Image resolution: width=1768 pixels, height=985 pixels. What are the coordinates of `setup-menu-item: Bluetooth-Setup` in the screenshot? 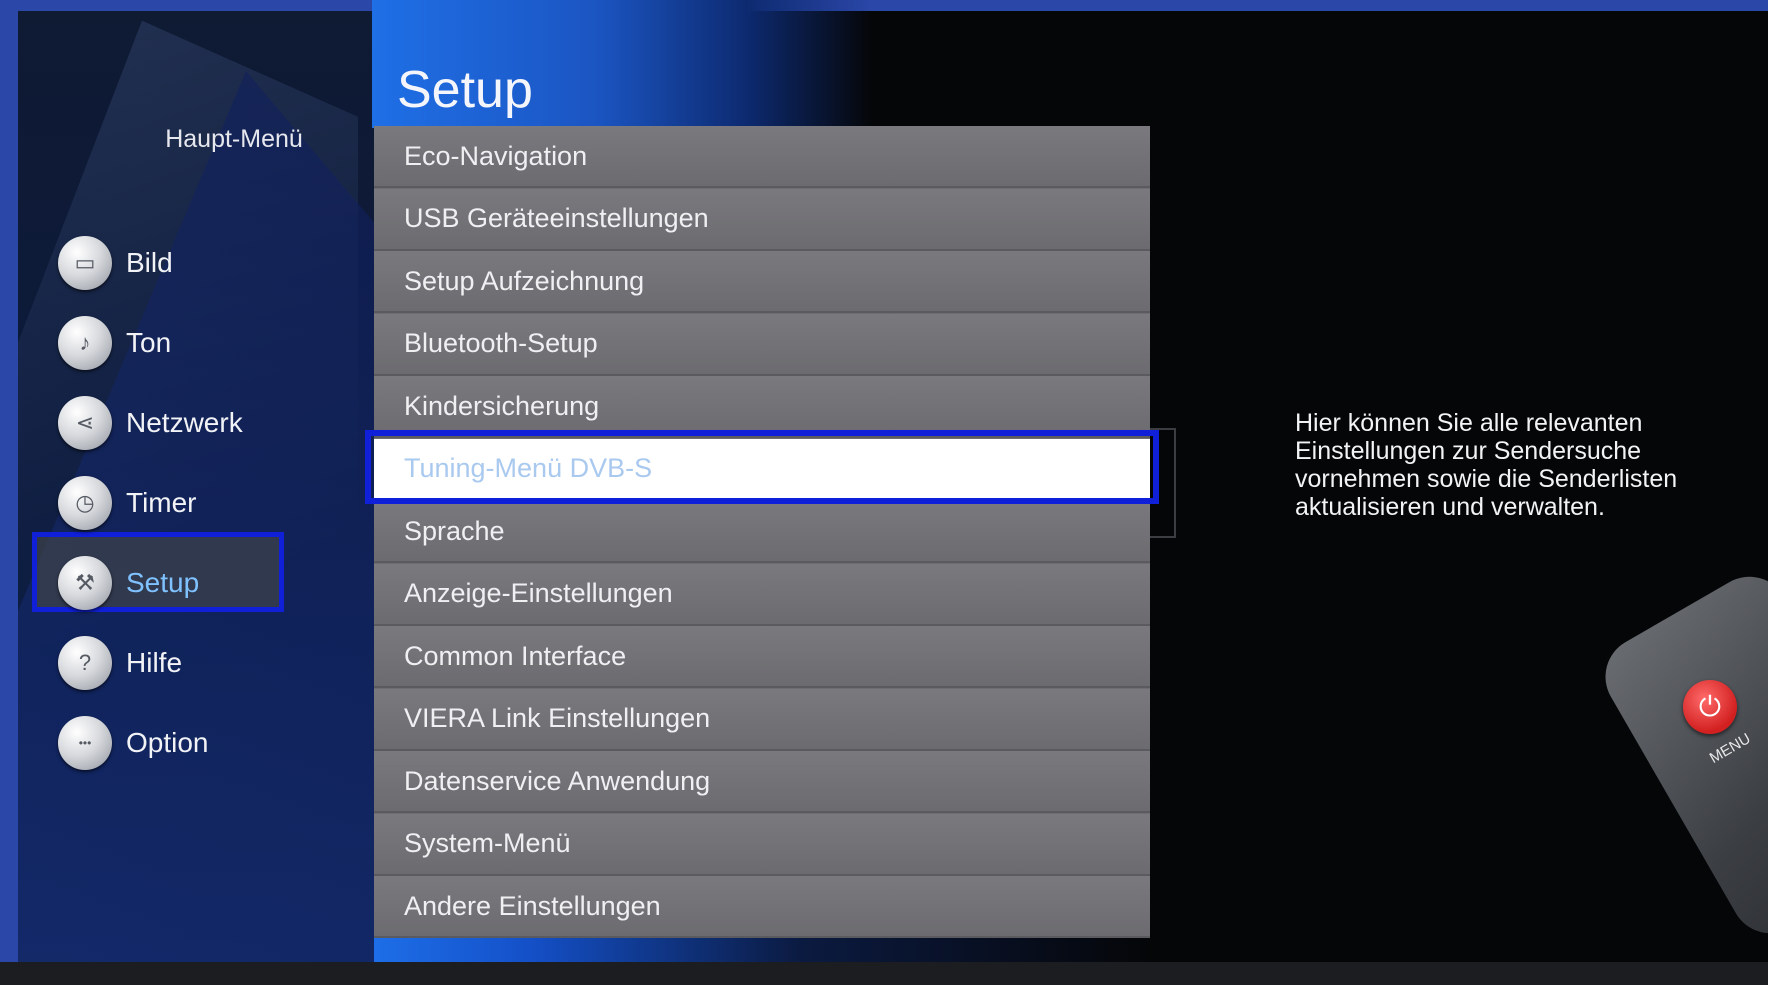 It's located at (762, 344).